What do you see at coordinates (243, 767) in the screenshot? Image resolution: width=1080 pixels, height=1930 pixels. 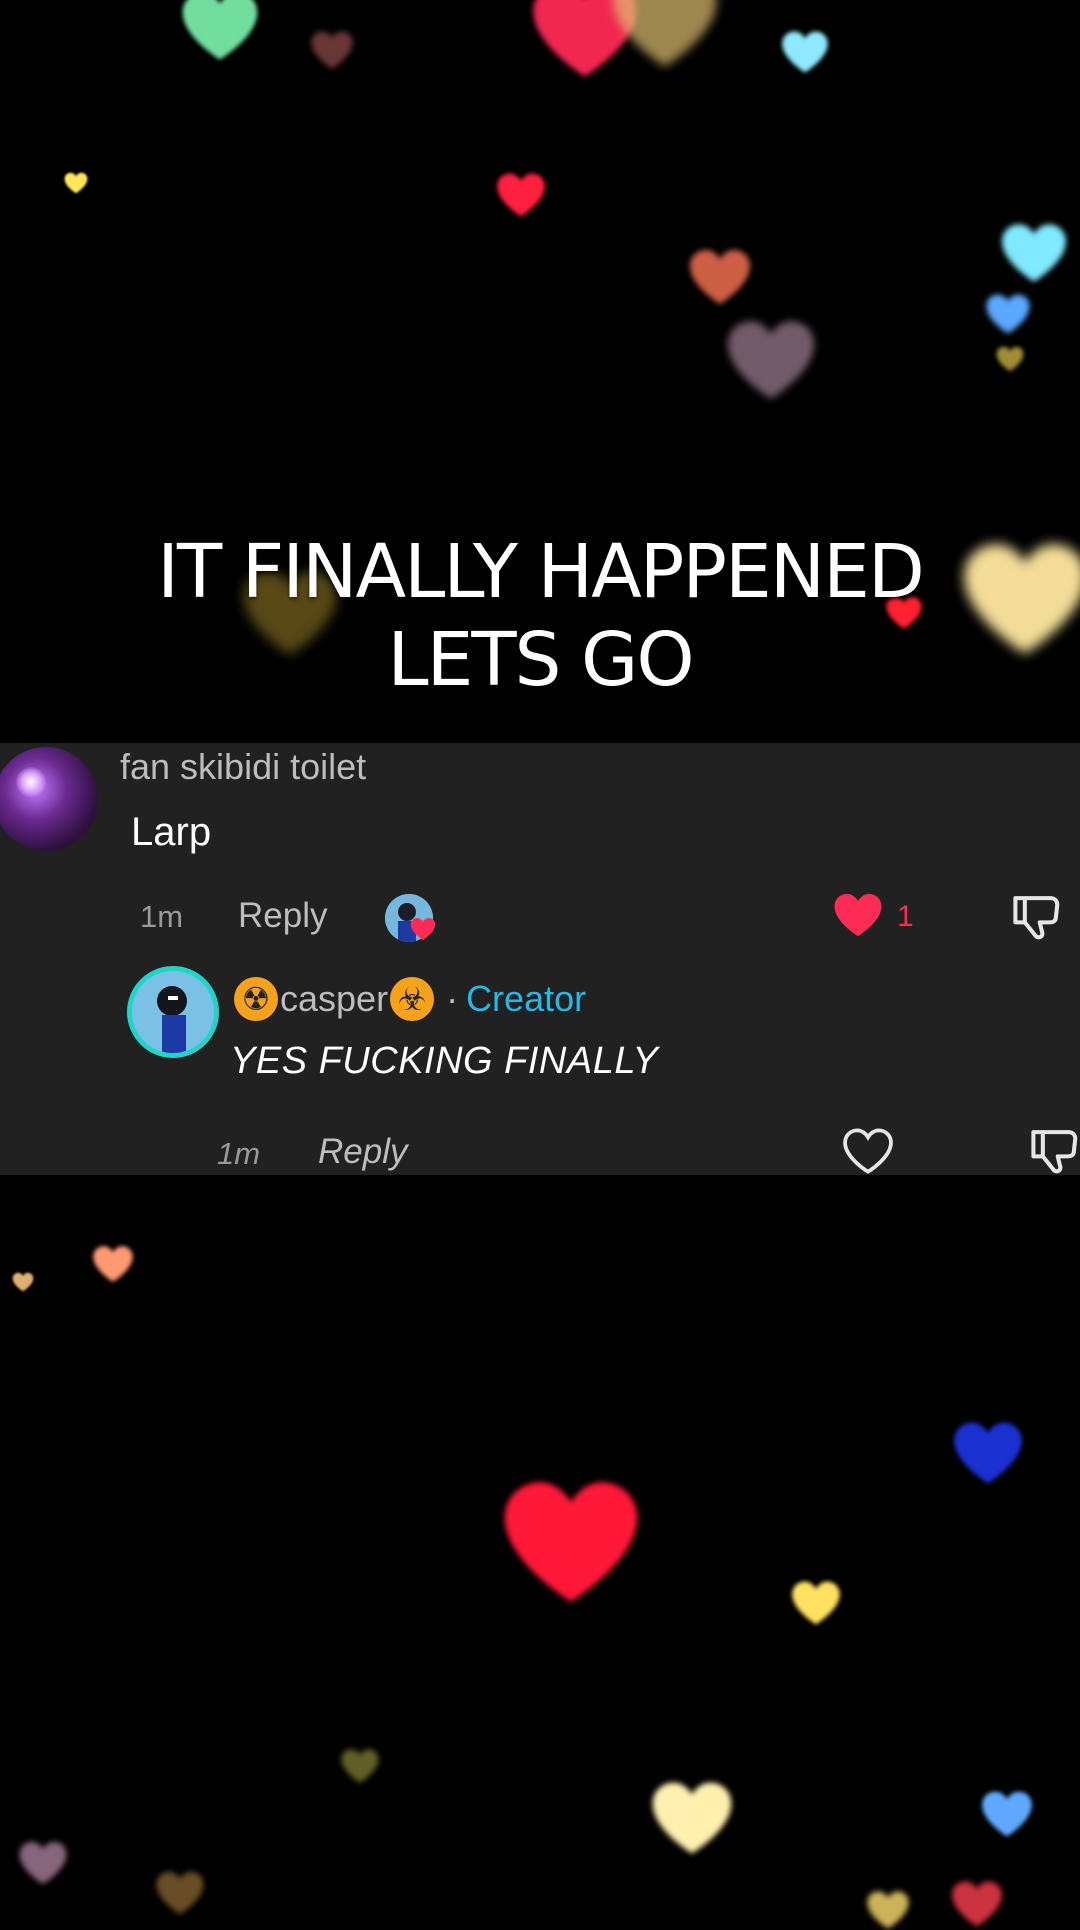 I see `comment-username: fan skibidi toilet` at bounding box center [243, 767].